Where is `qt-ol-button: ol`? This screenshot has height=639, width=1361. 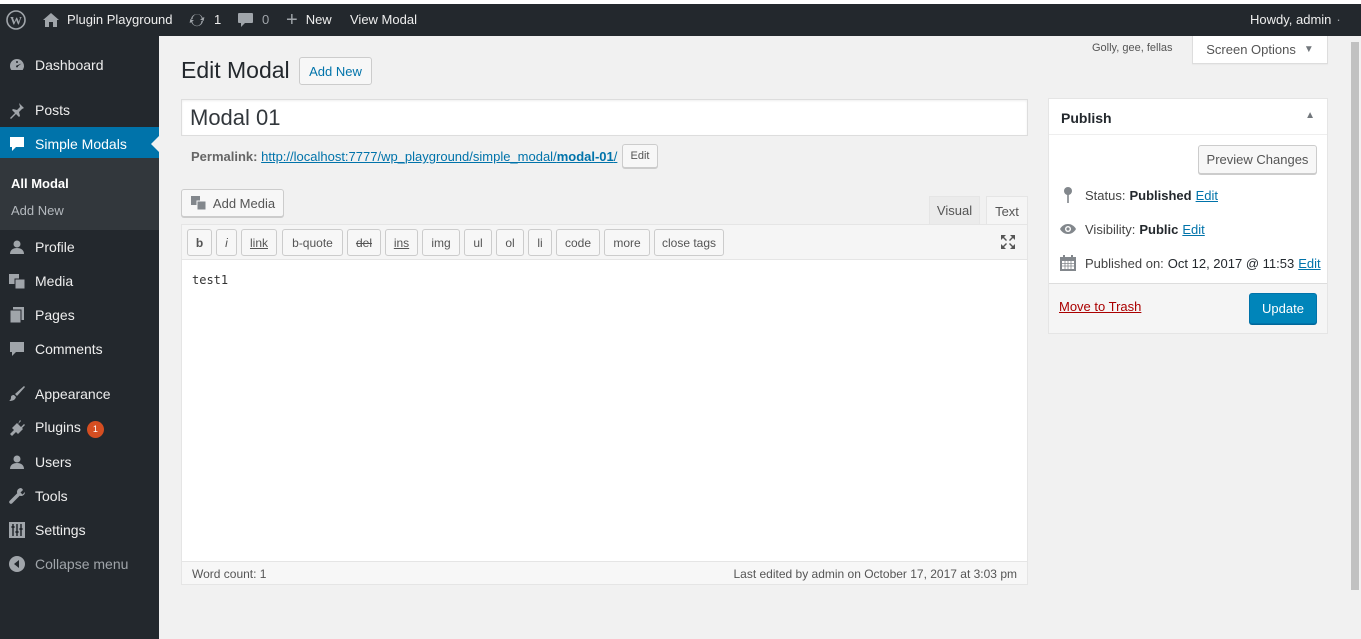
qt-ol-button: ol is located at coordinates (510, 242).